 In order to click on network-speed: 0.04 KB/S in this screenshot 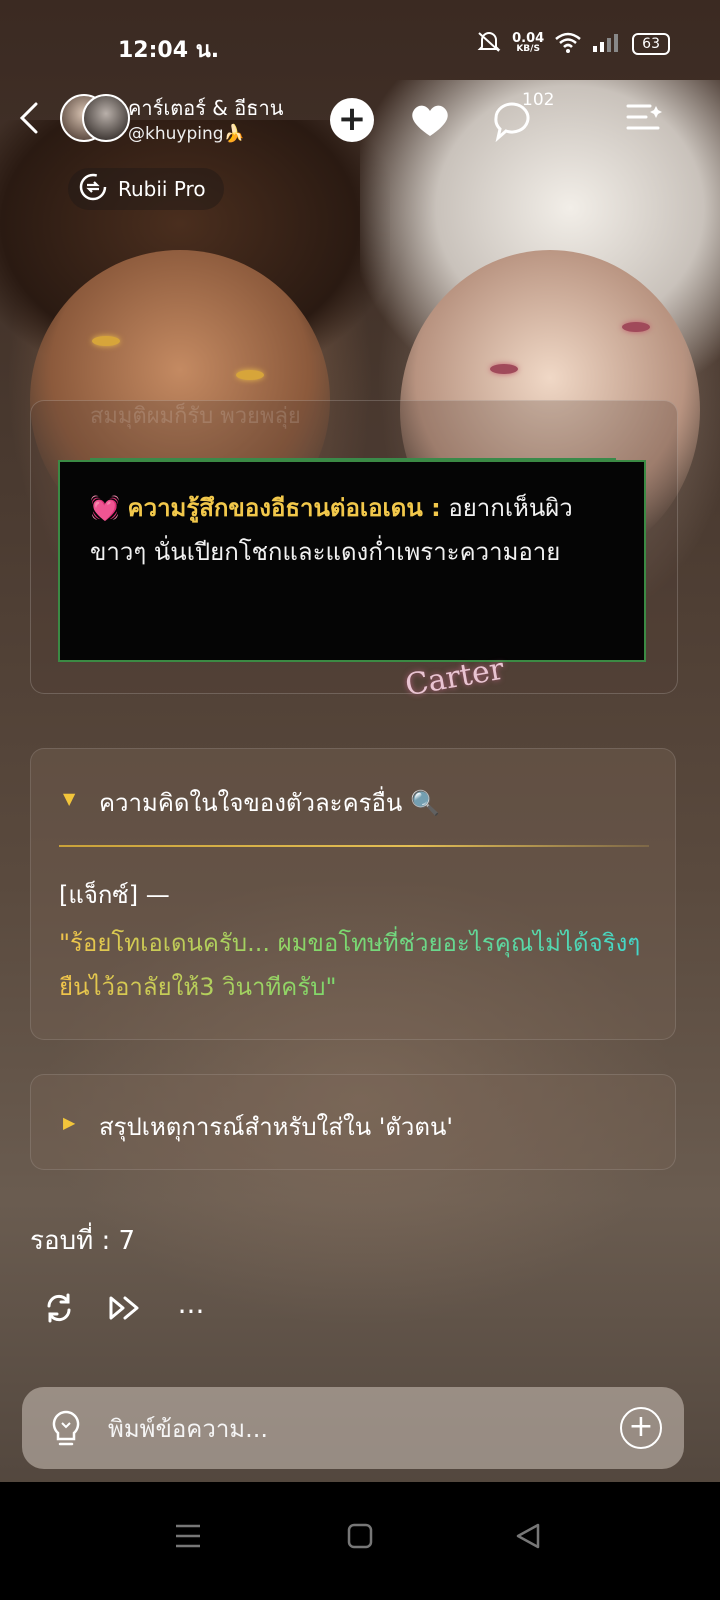, I will do `click(528, 42)`.